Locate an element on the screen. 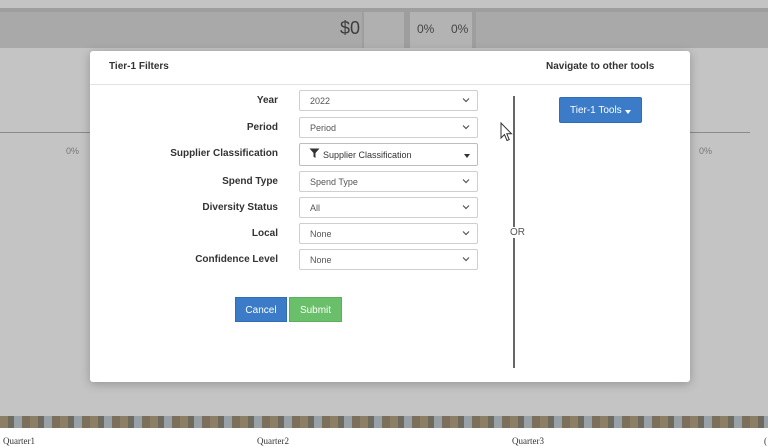 Image resolution: width=768 pixels, height=448 pixels. background-chart-strip is located at coordinates (384, 422).